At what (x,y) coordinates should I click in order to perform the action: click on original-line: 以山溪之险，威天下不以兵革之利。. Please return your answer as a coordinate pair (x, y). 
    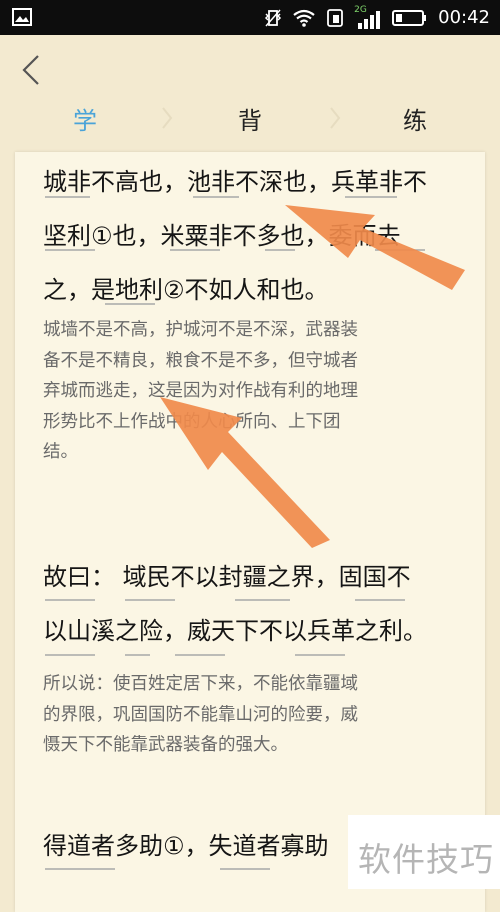
    Looking at the image, I should click on (235, 631).